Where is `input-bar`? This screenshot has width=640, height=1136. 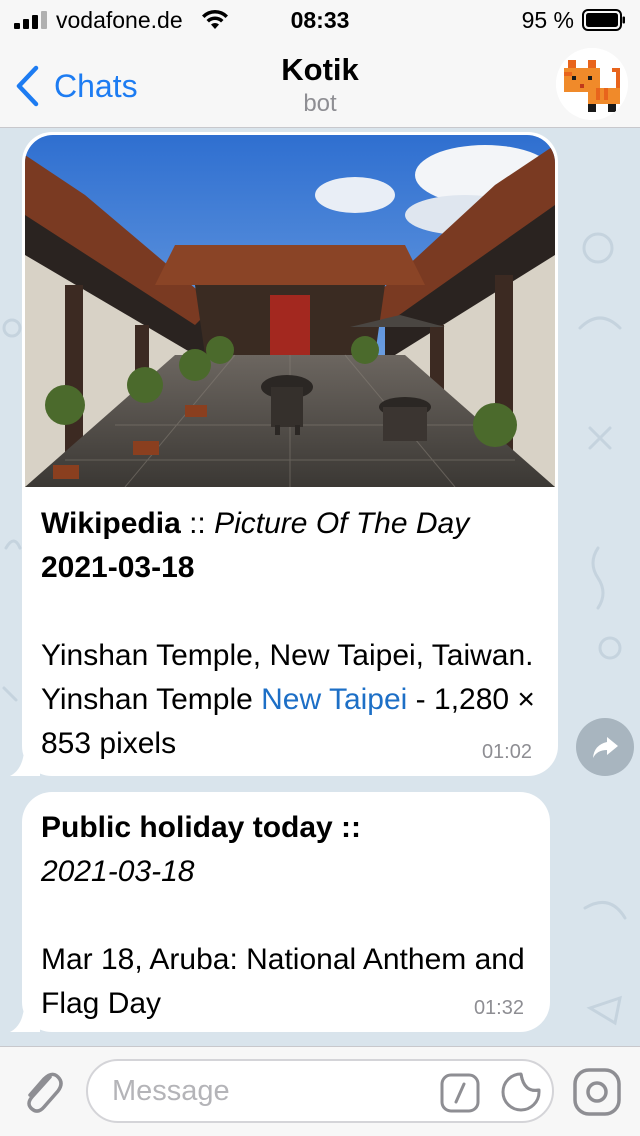
input-bar is located at coordinates (320, 1091).